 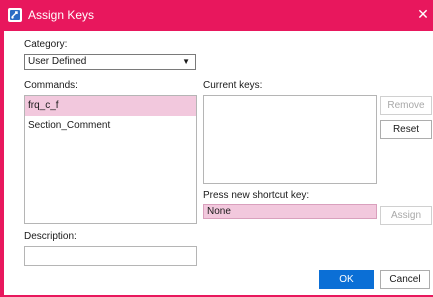 What do you see at coordinates (61, 15) in the screenshot?
I see `dialog-title: Assign Keys` at bounding box center [61, 15].